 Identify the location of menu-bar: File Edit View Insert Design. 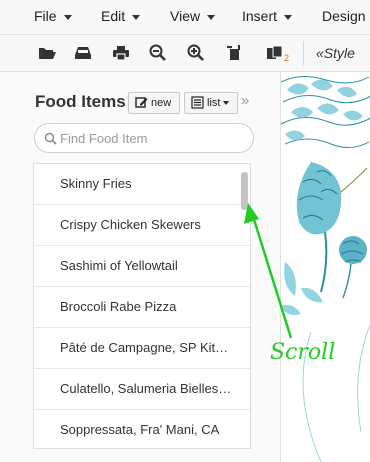
(185, 17).